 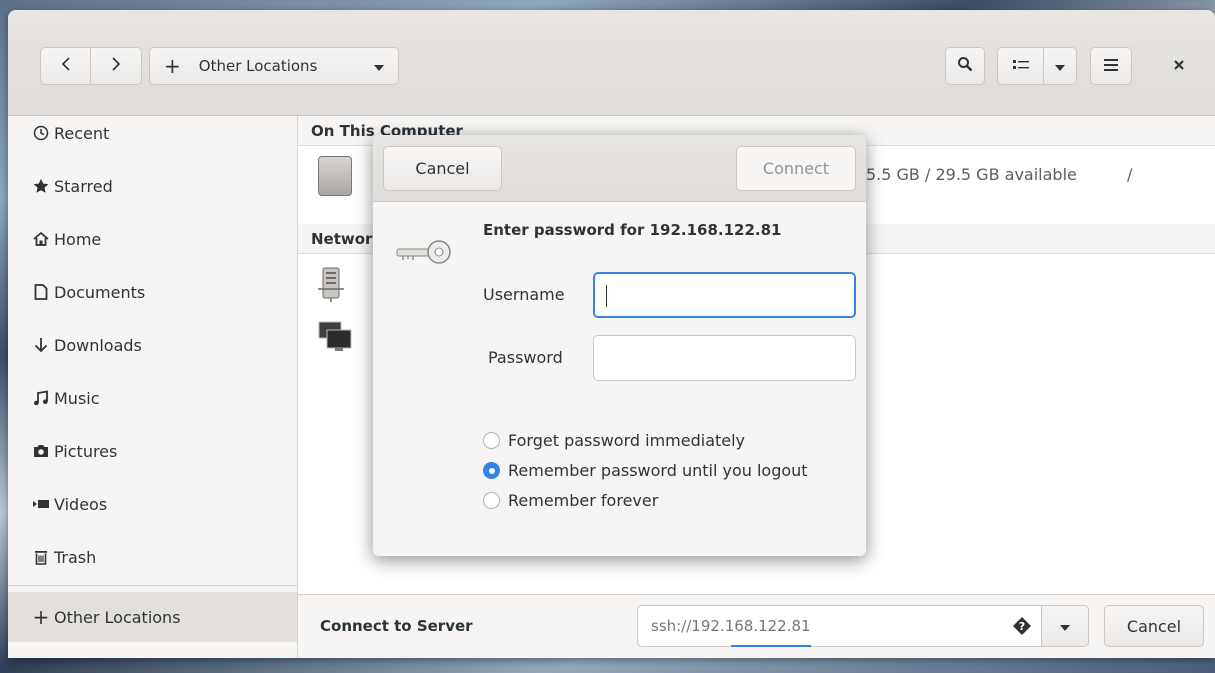 What do you see at coordinates (425, 253) in the screenshot?
I see `key-icon` at bounding box center [425, 253].